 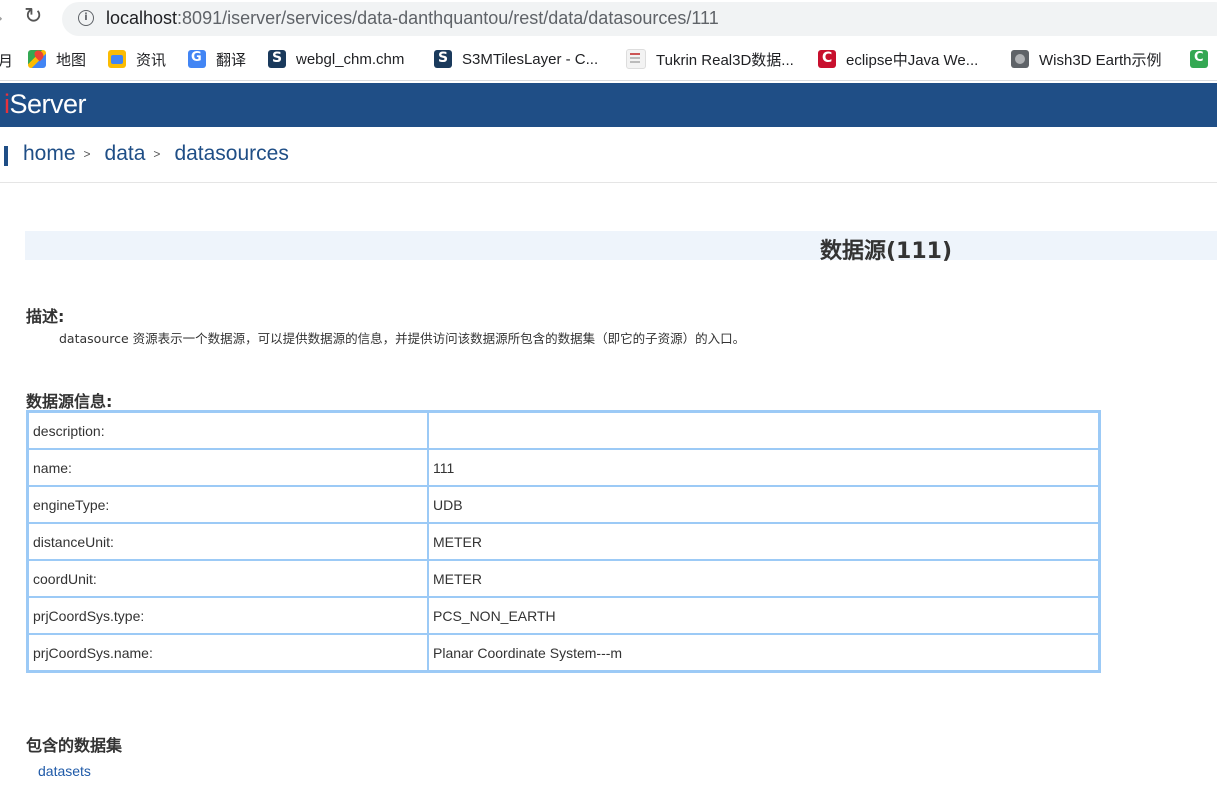 What do you see at coordinates (231, 153) in the screenshot?
I see `breadcrumb-datasources: datasources` at bounding box center [231, 153].